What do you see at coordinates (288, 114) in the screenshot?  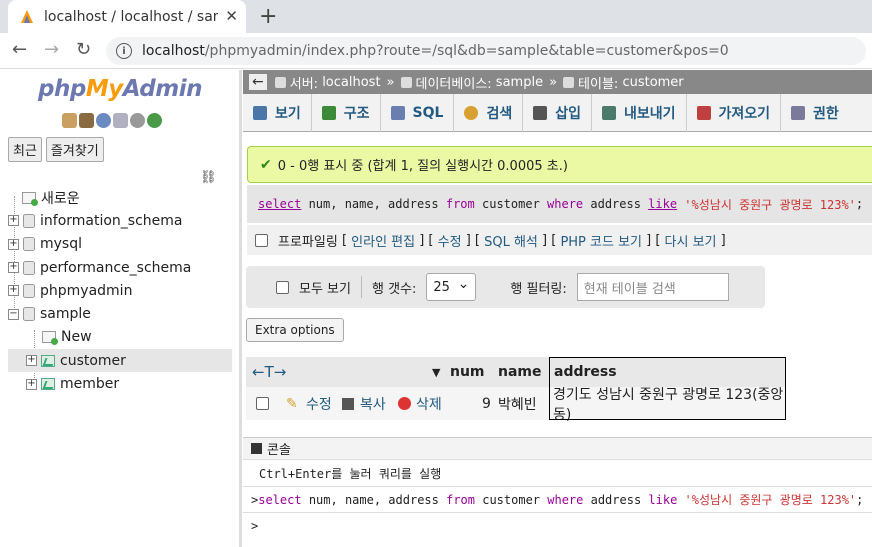 I see `tab-label: 보기` at bounding box center [288, 114].